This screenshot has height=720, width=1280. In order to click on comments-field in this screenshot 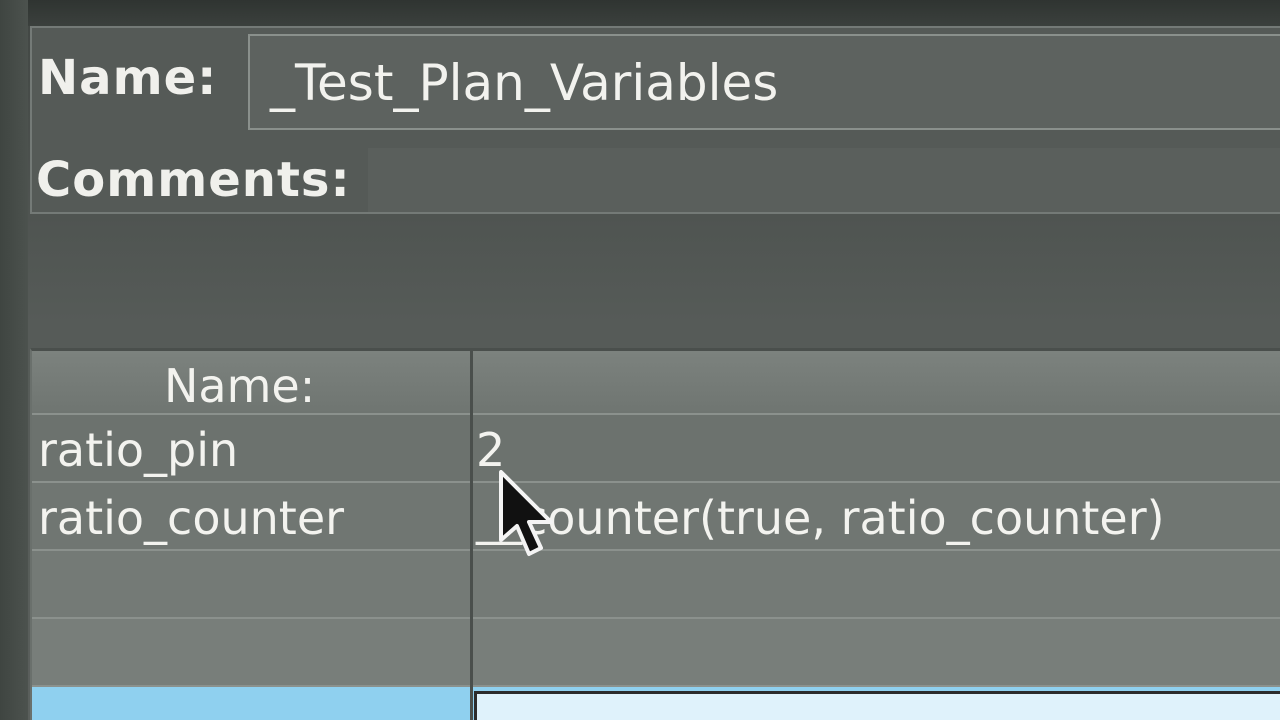, I will do `click(824, 180)`.